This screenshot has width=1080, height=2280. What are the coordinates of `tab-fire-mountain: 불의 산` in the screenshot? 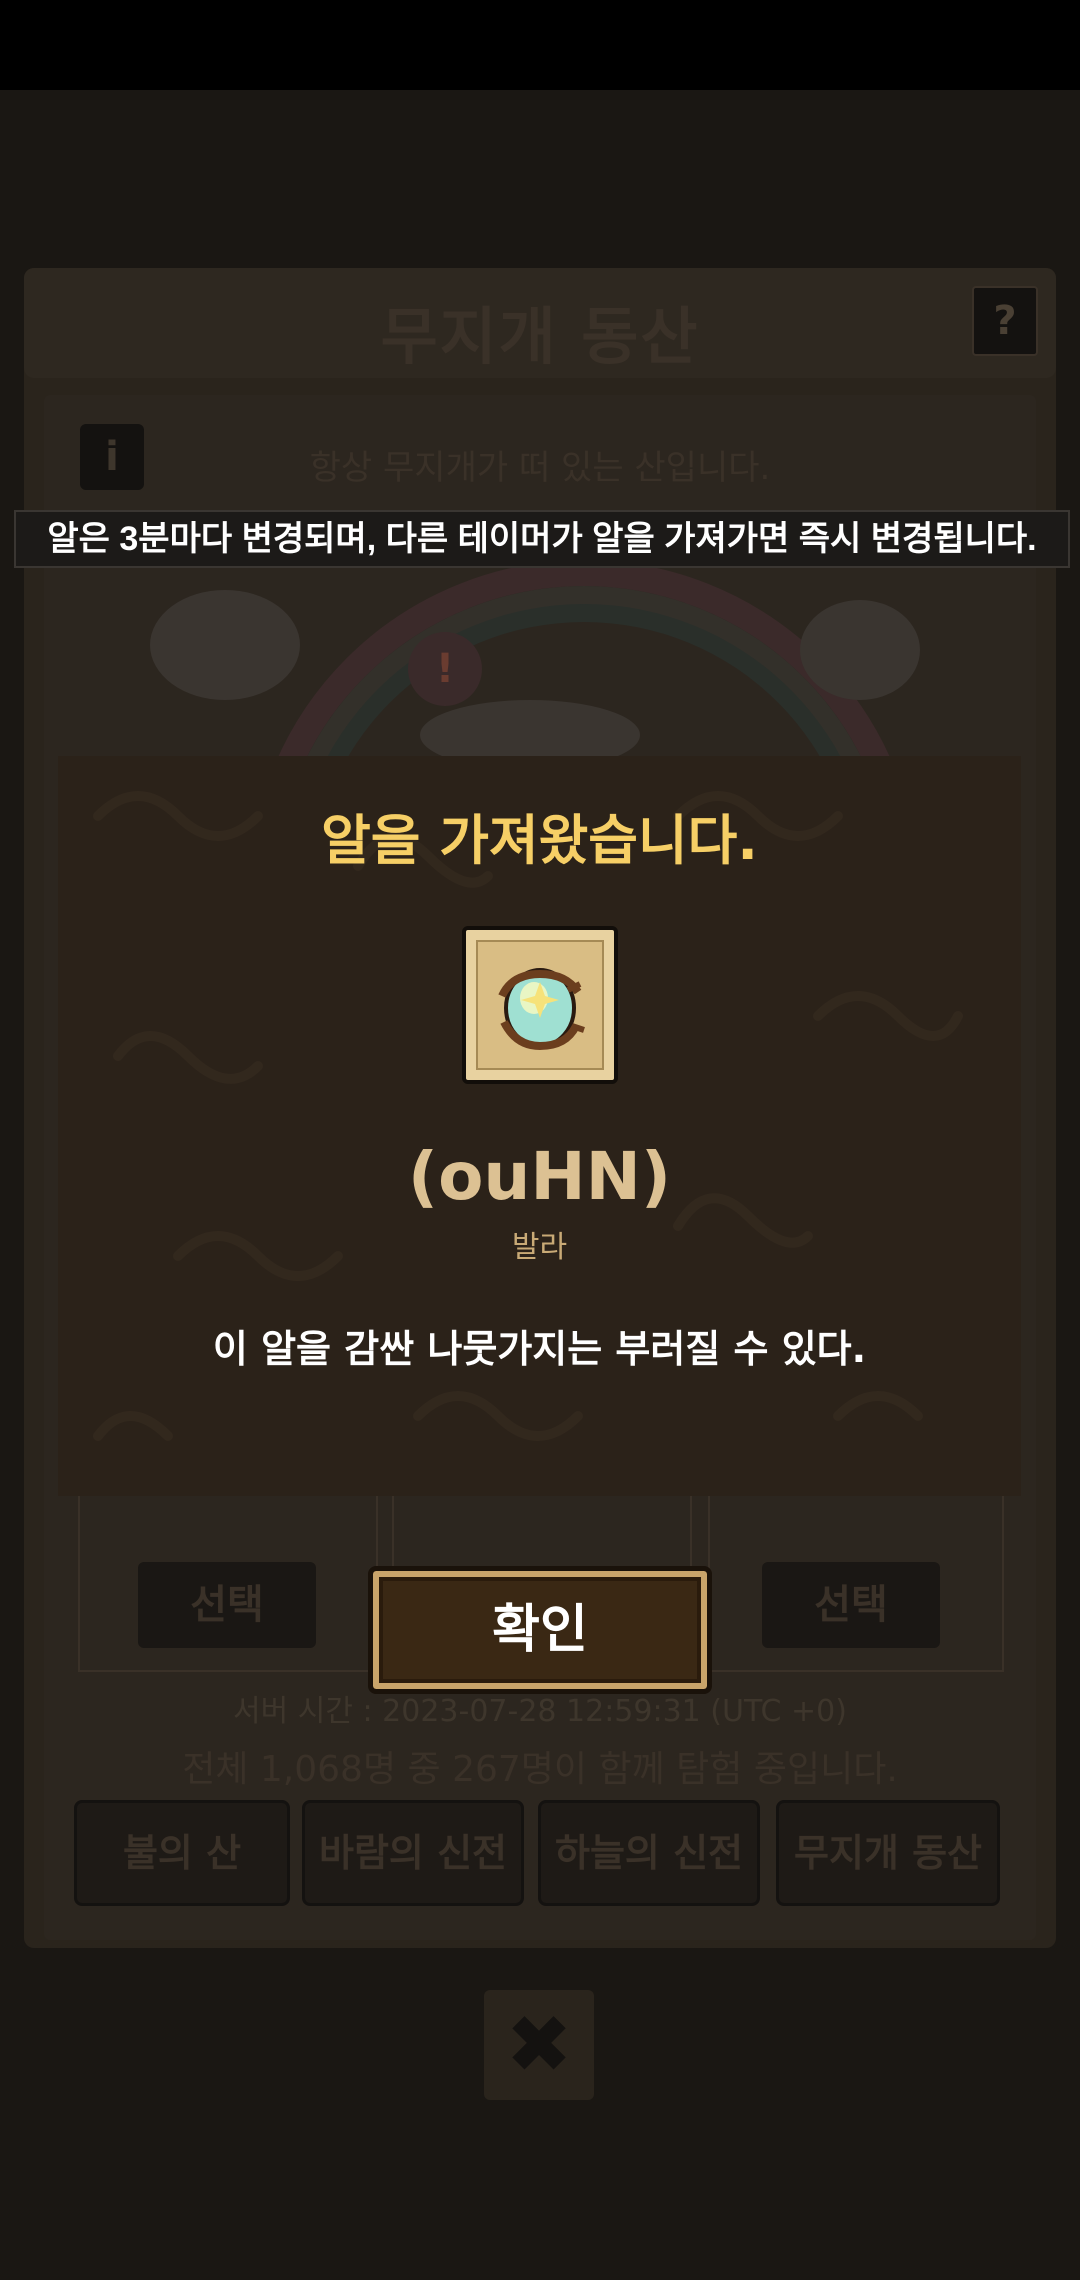 It's located at (182, 1853).